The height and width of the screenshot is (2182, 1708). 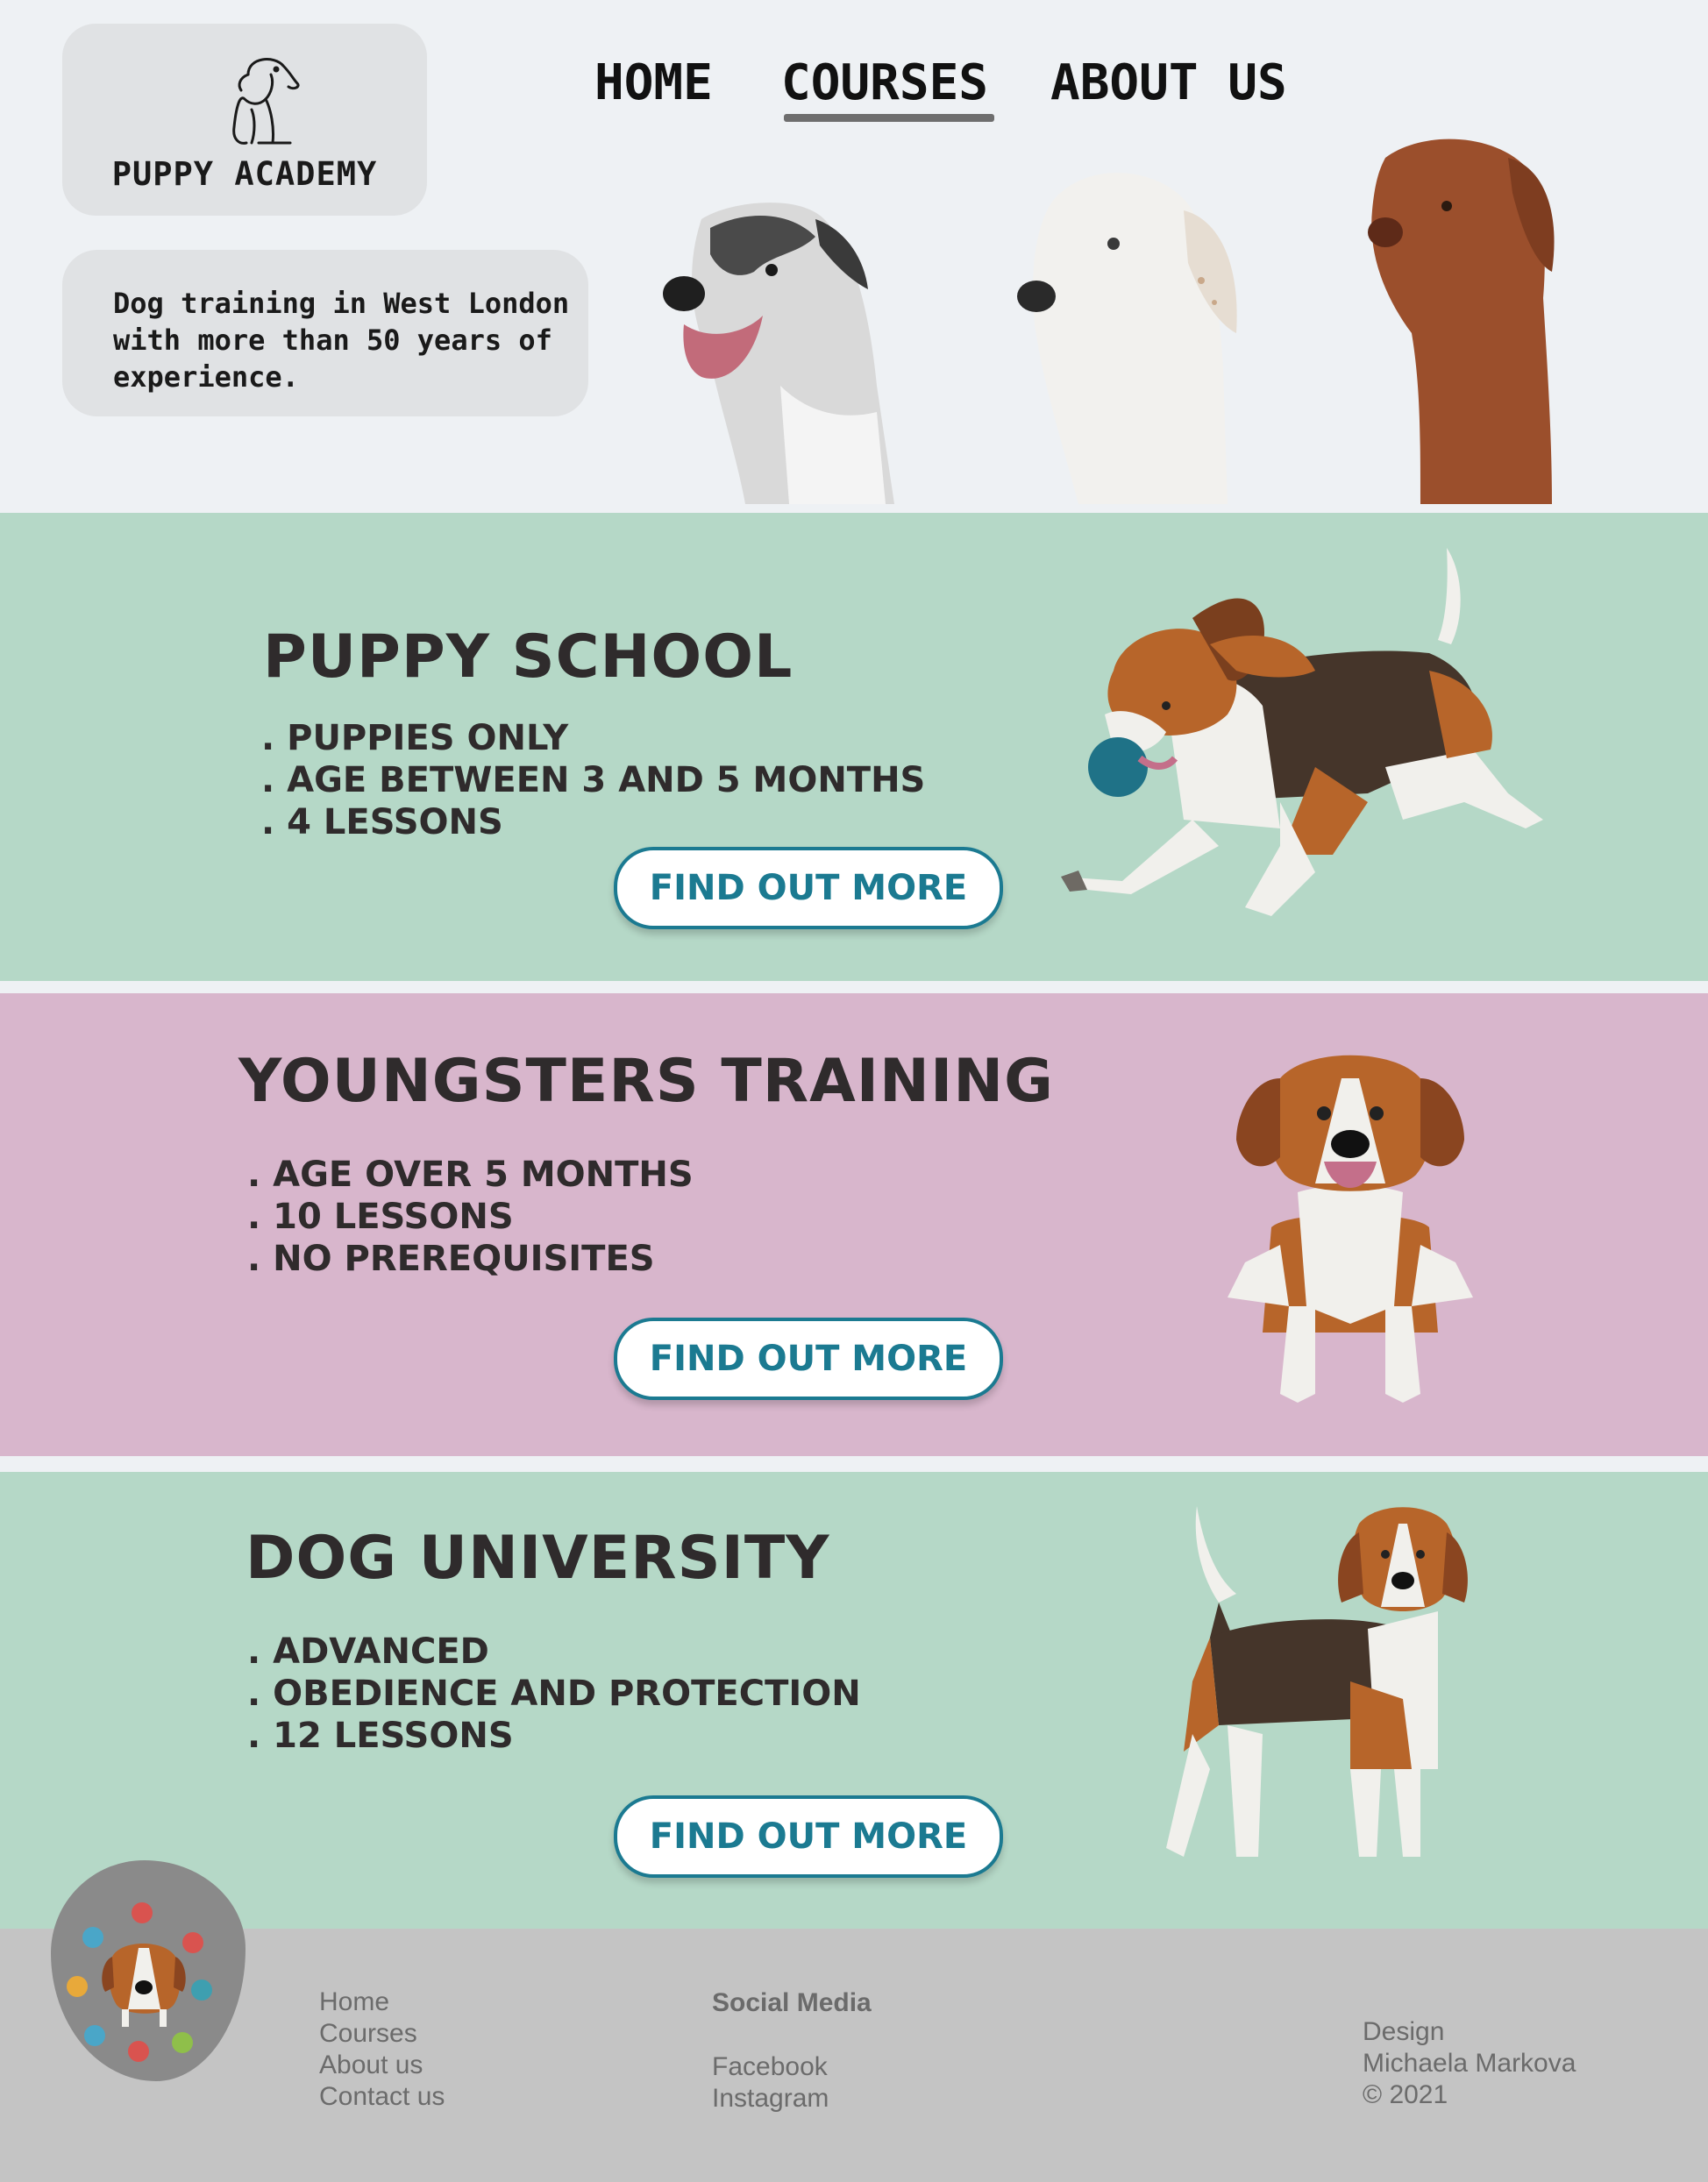 I want to click on section-item: . 10 LESSONS, so click(x=380, y=1217).